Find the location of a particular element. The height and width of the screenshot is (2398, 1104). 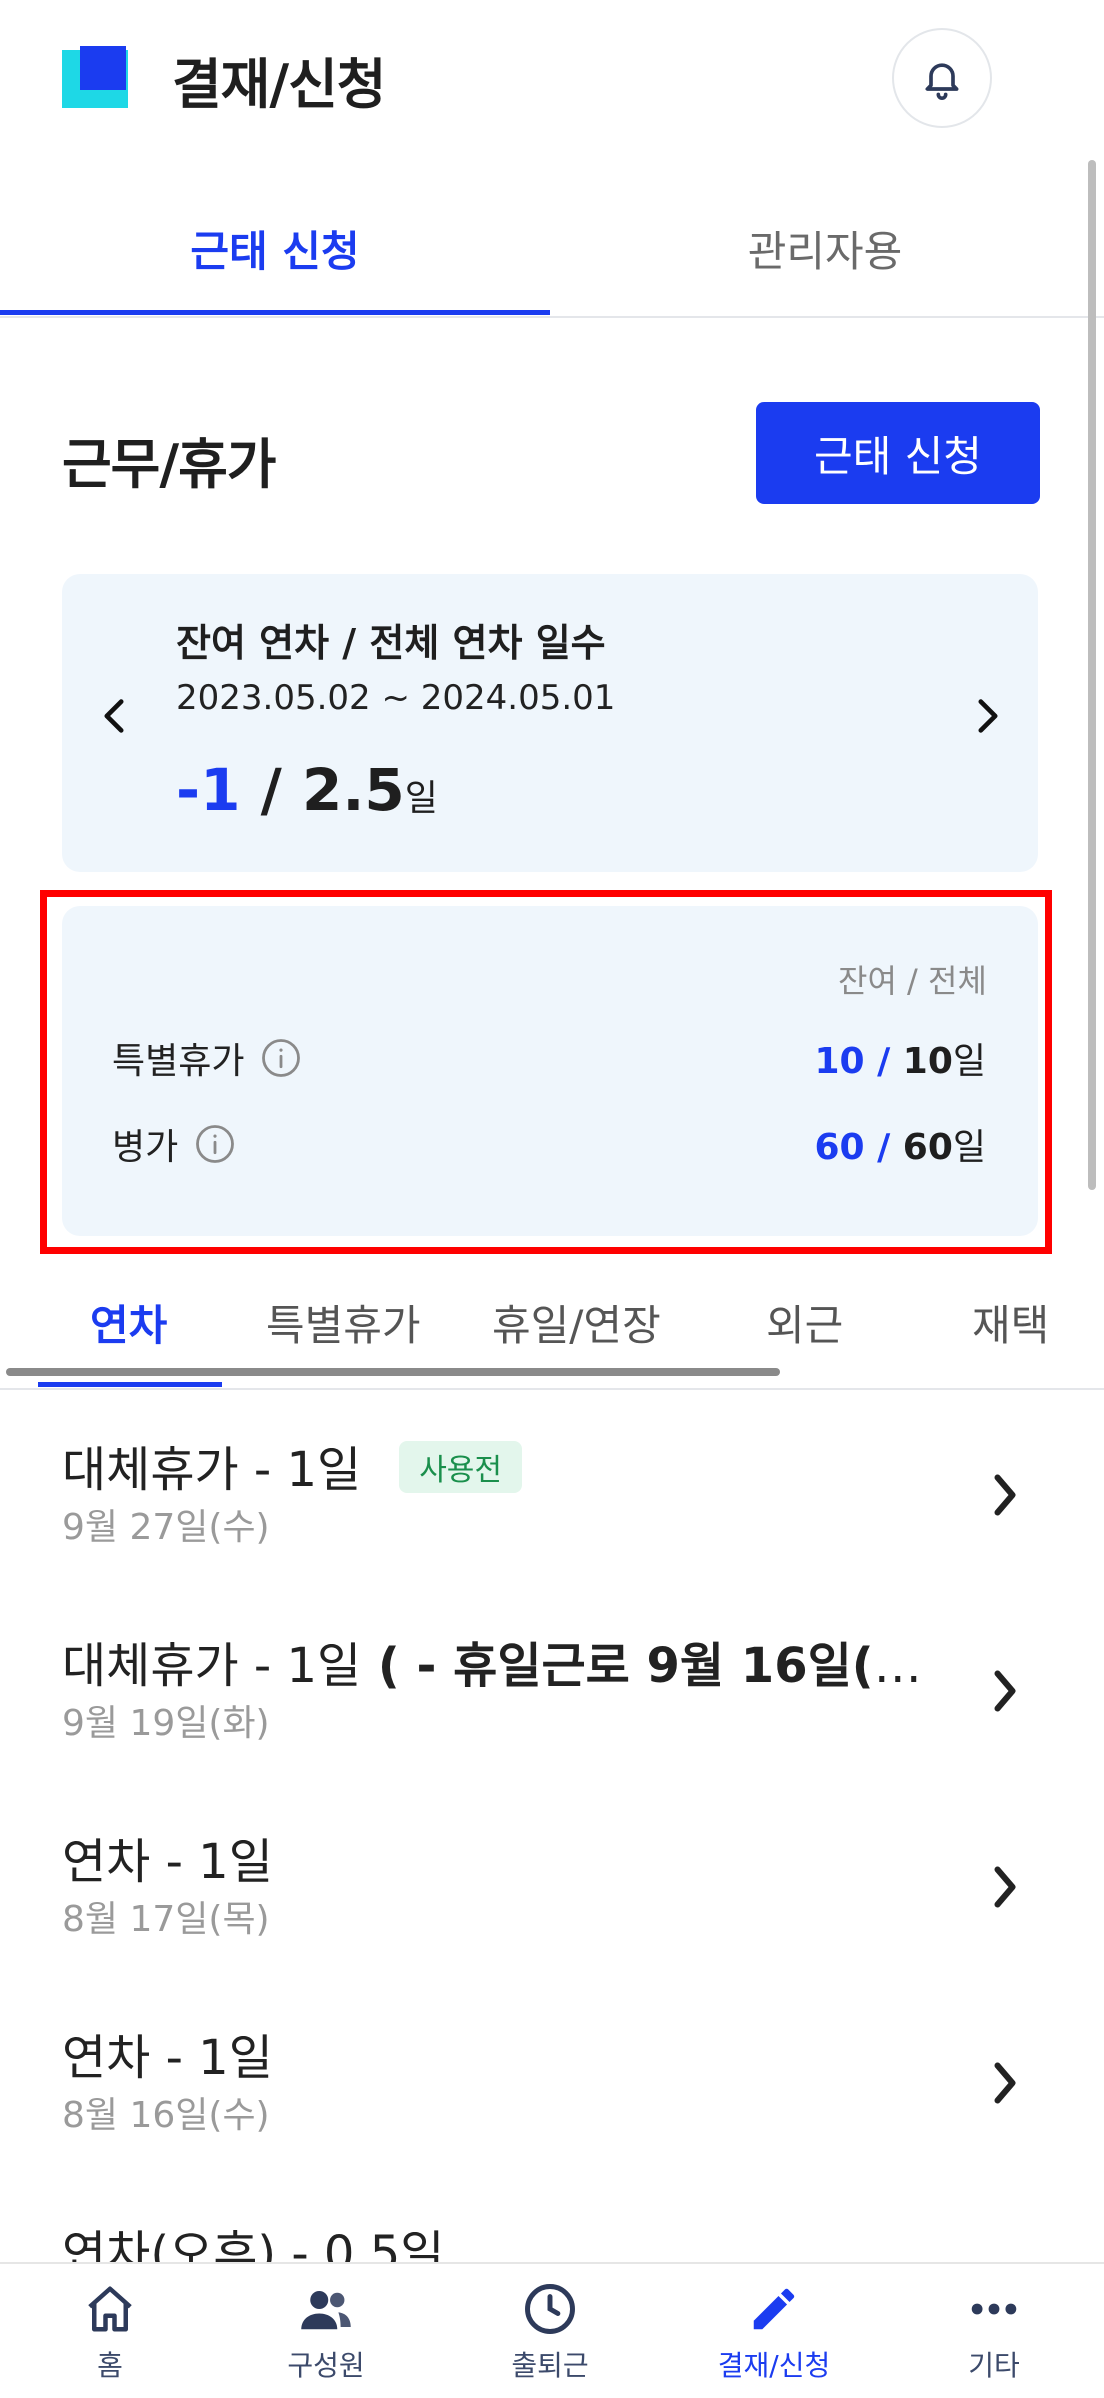

apply-attendance-button: 근태 신청 is located at coordinates (898, 453).